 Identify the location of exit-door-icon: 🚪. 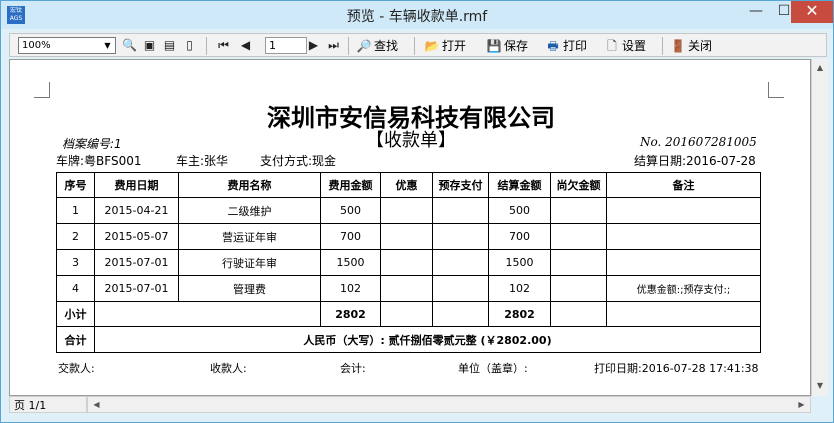
(678, 46).